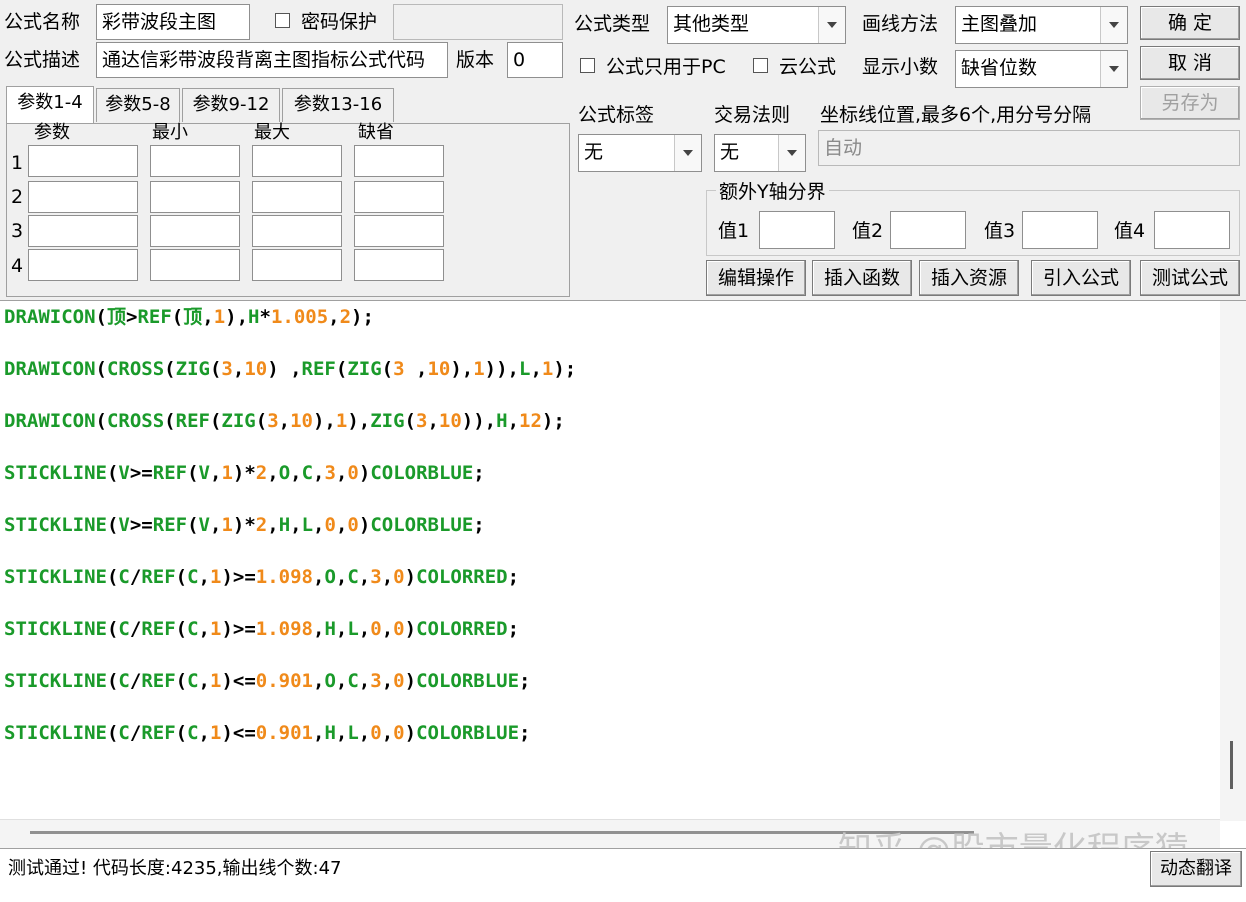 Image resolution: width=1246 pixels, height=902 pixels. I want to click on edit-ops-button: 编辑操作, so click(756, 278).